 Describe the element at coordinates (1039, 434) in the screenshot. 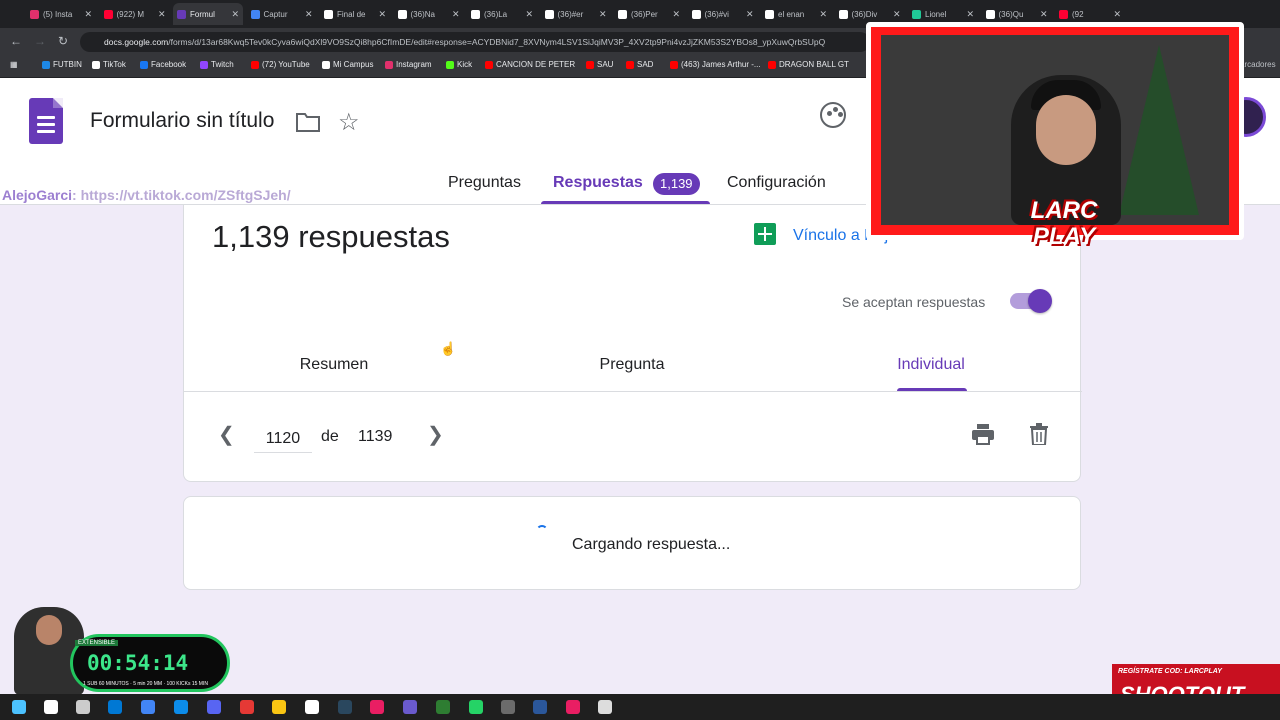

I see `delete-icon` at that location.